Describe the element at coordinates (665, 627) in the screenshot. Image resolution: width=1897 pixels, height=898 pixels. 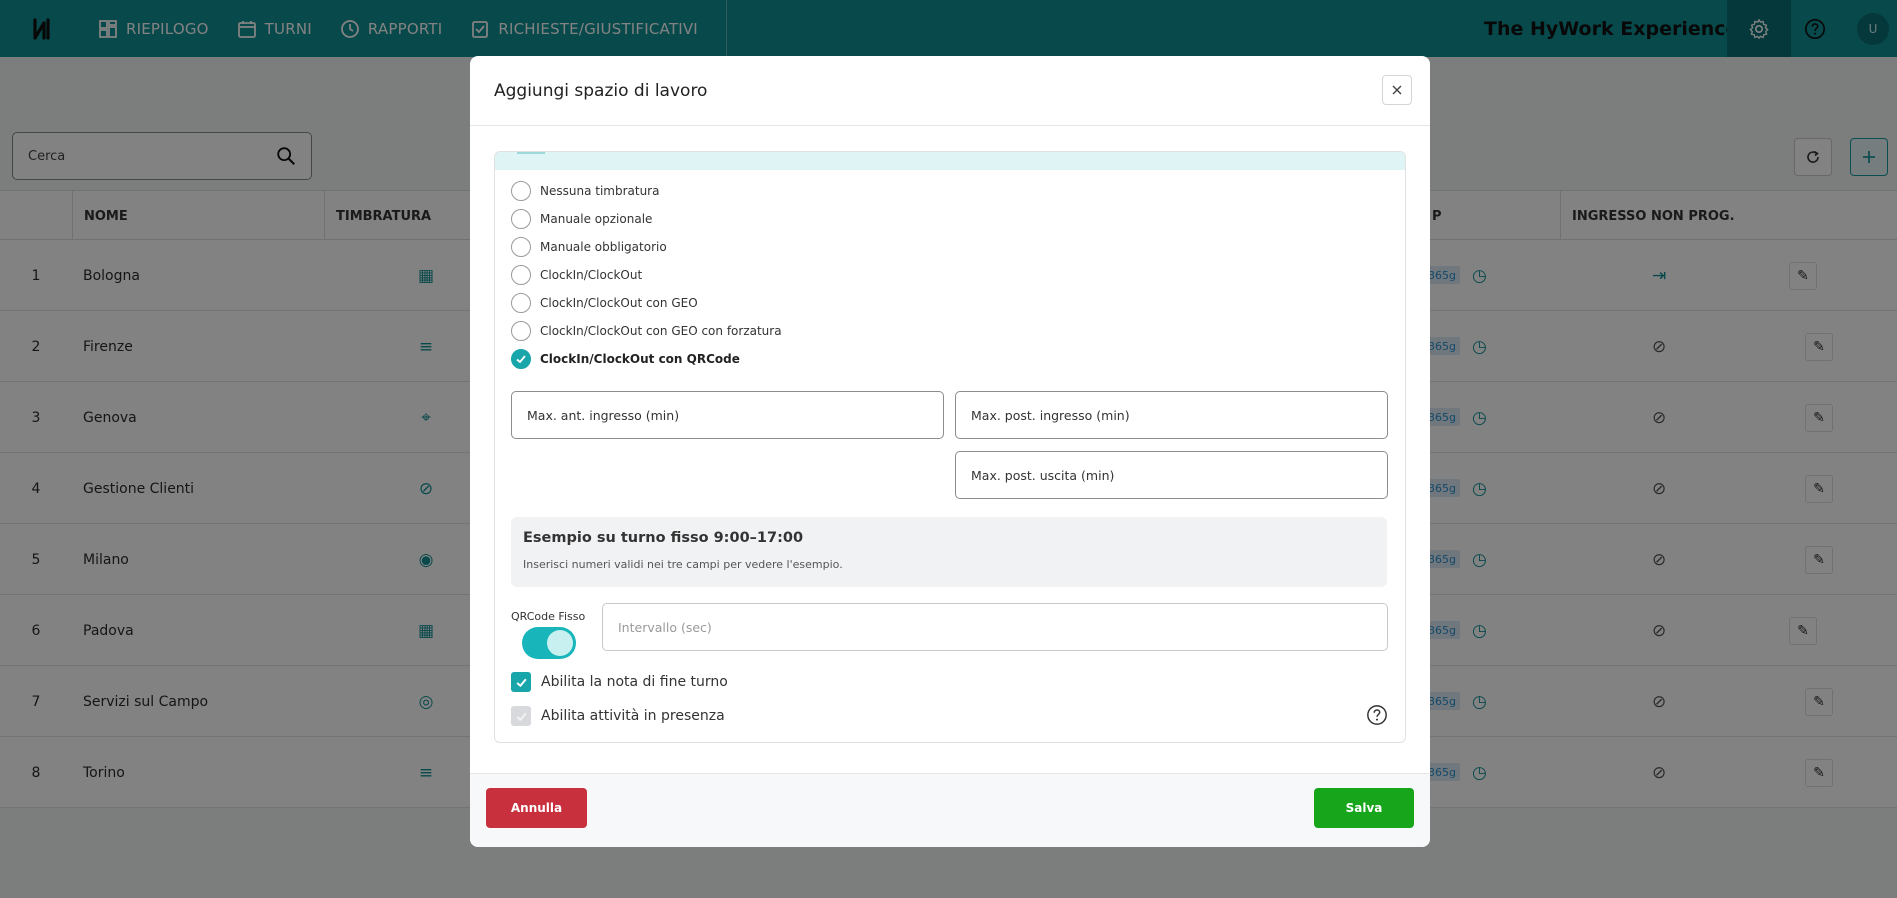
I see `interval-placeholder: Intervallo (sec)` at that location.